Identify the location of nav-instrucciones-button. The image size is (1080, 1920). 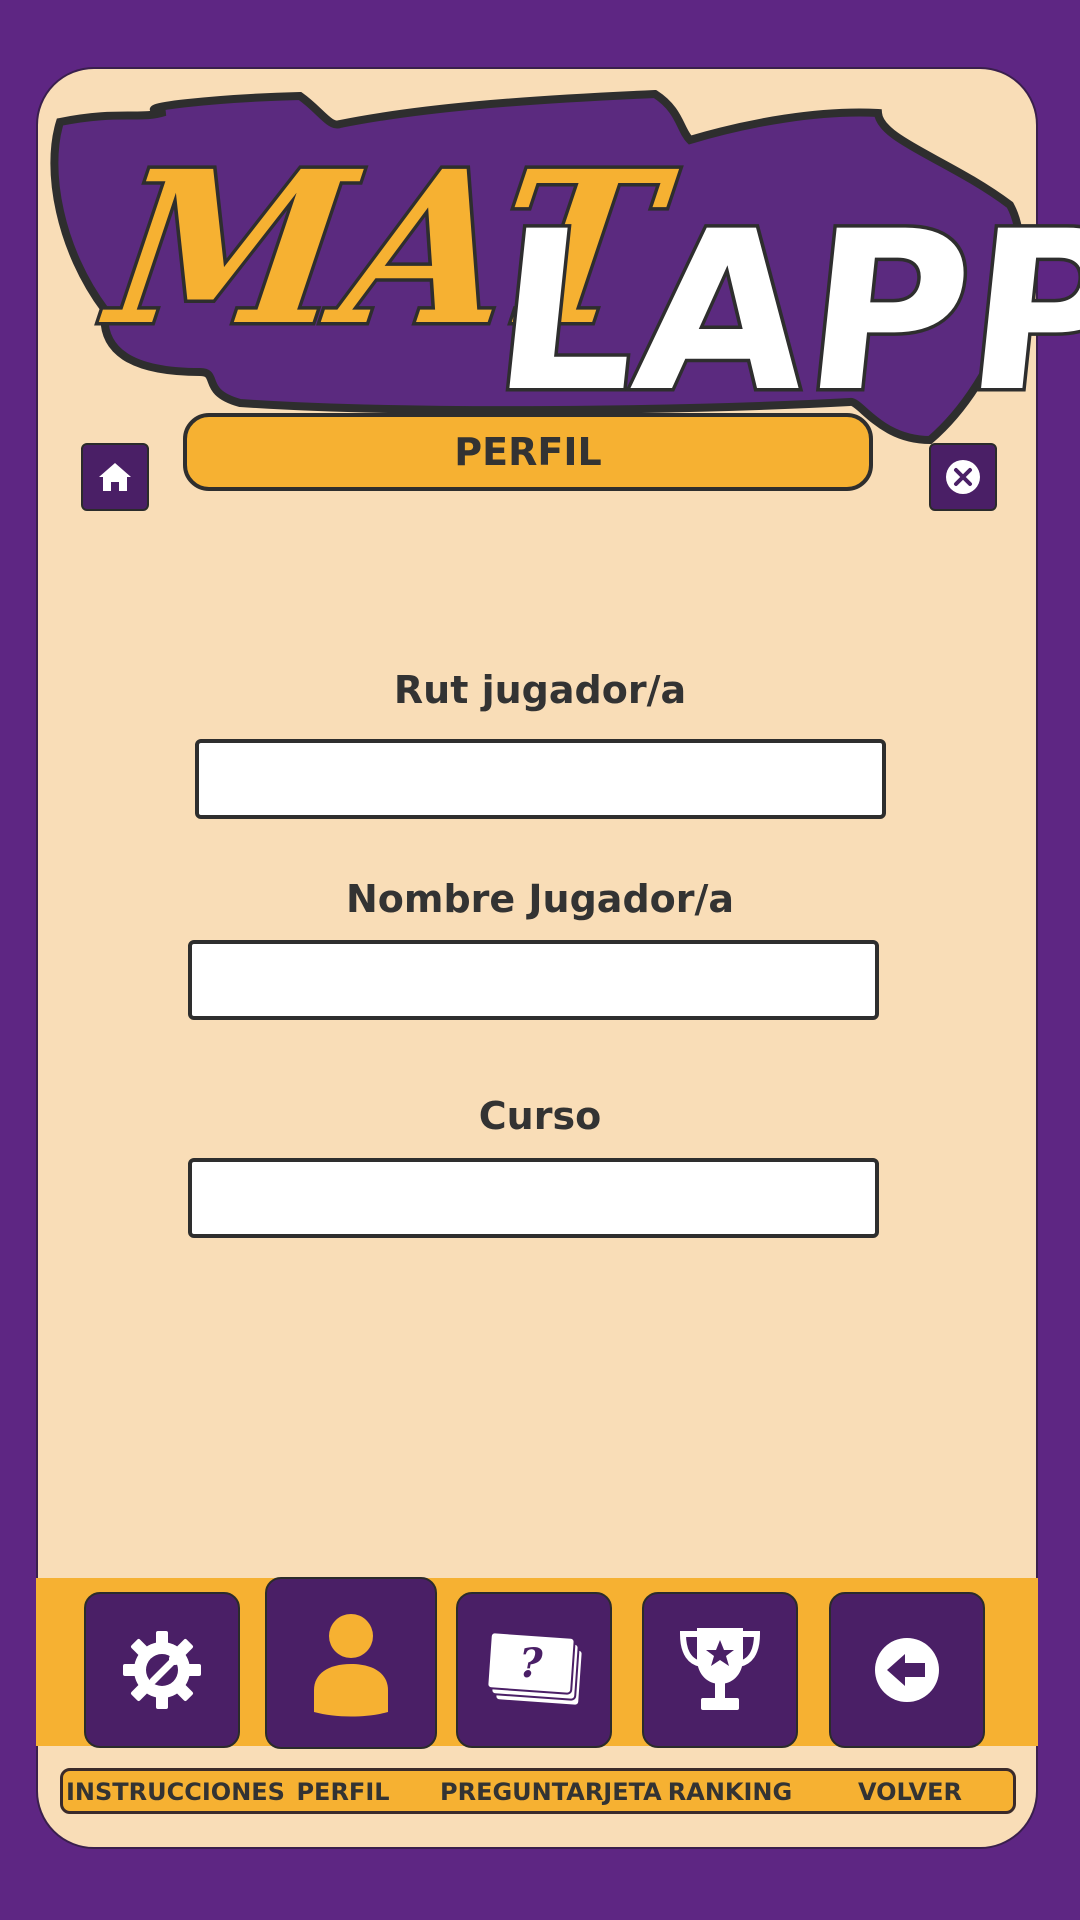
(162, 1670).